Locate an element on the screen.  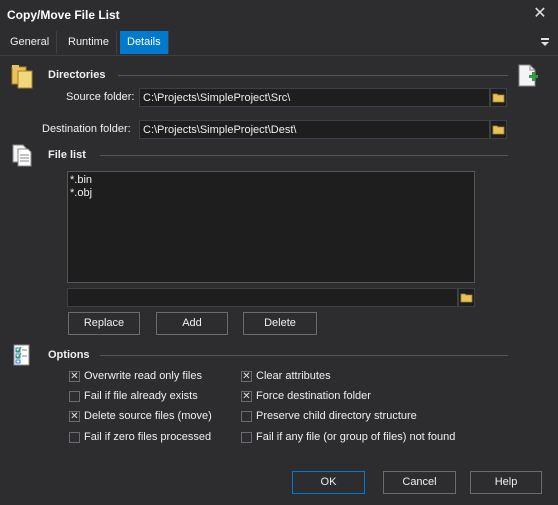
directories-icon is located at coordinates (23, 76).